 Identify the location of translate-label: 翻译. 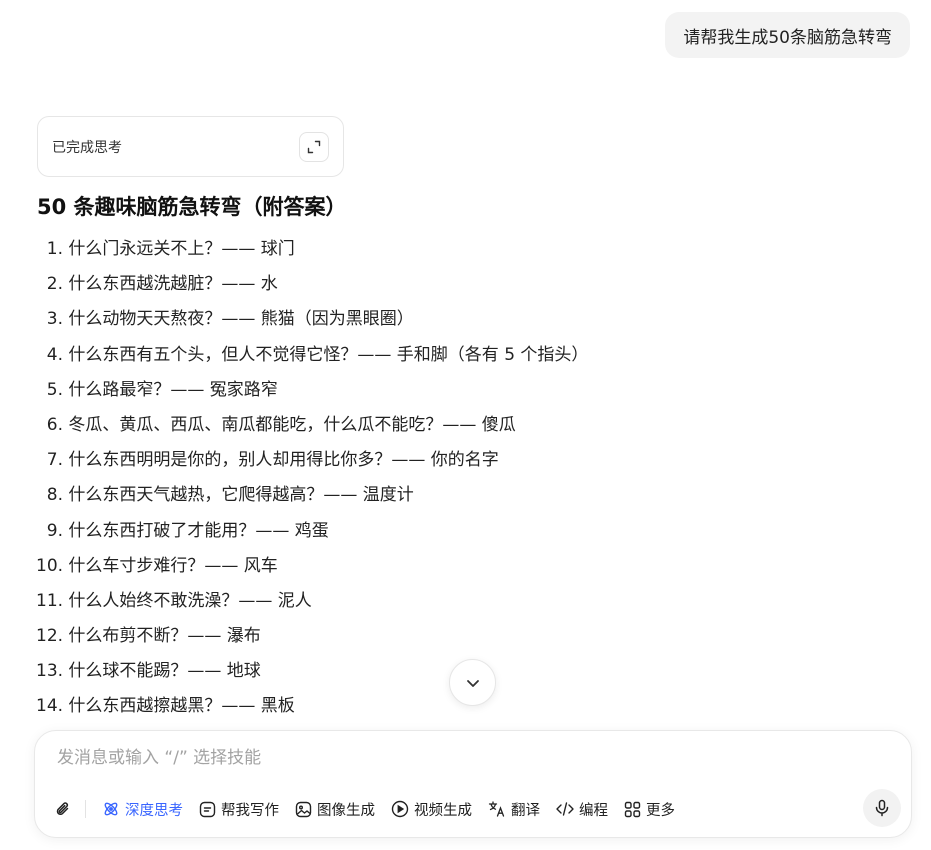
(525, 810).